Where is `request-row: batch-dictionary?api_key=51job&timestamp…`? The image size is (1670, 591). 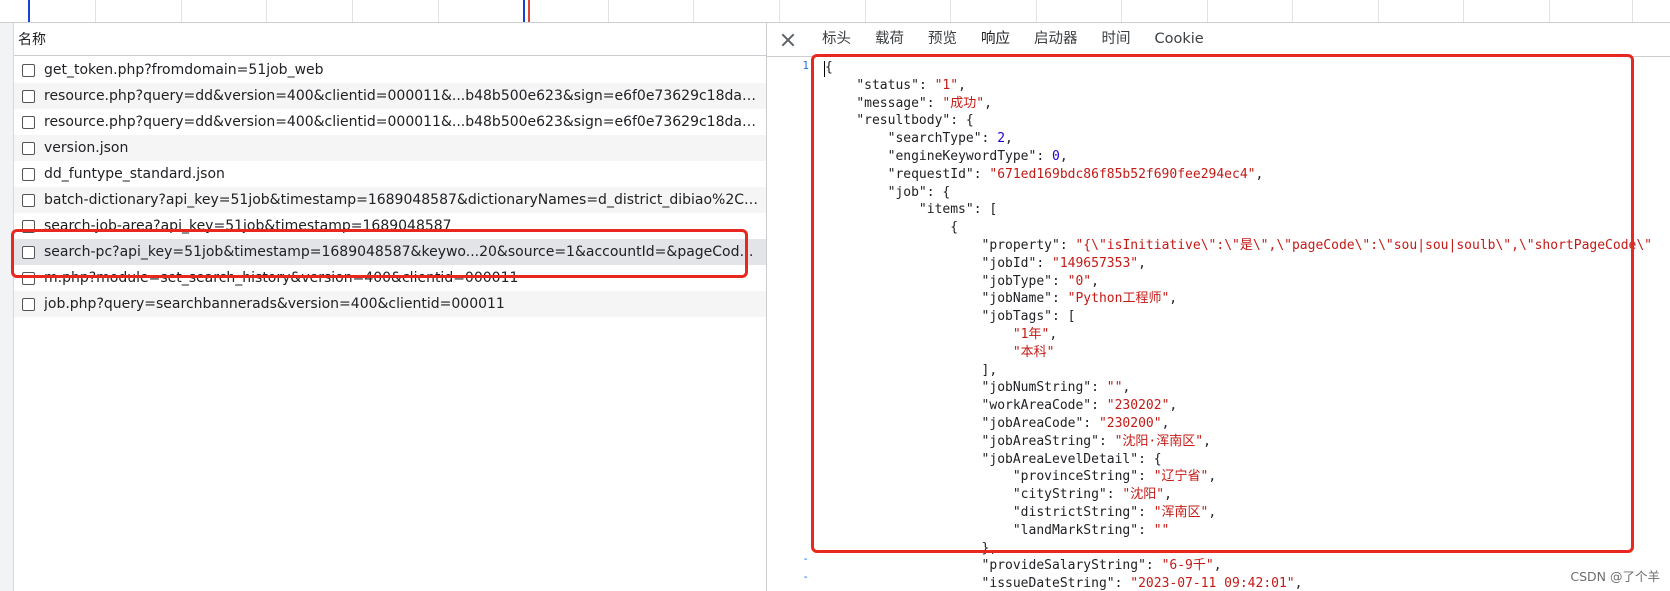
request-row: batch-dictionary?api_key=51job&timestamp… is located at coordinates (390, 200).